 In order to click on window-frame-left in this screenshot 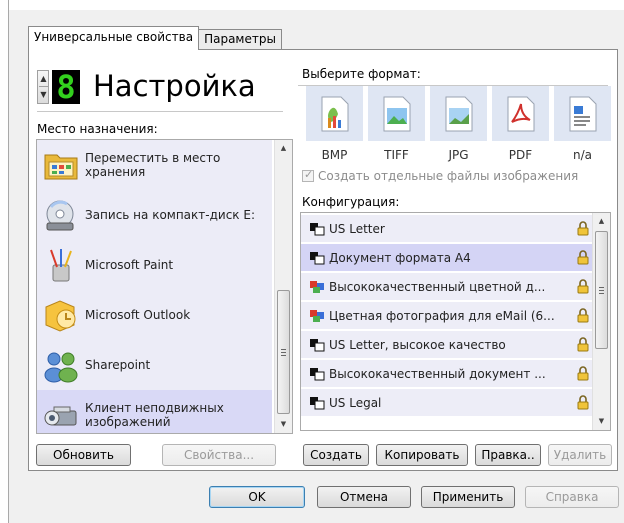, I will do `click(4, 261)`.